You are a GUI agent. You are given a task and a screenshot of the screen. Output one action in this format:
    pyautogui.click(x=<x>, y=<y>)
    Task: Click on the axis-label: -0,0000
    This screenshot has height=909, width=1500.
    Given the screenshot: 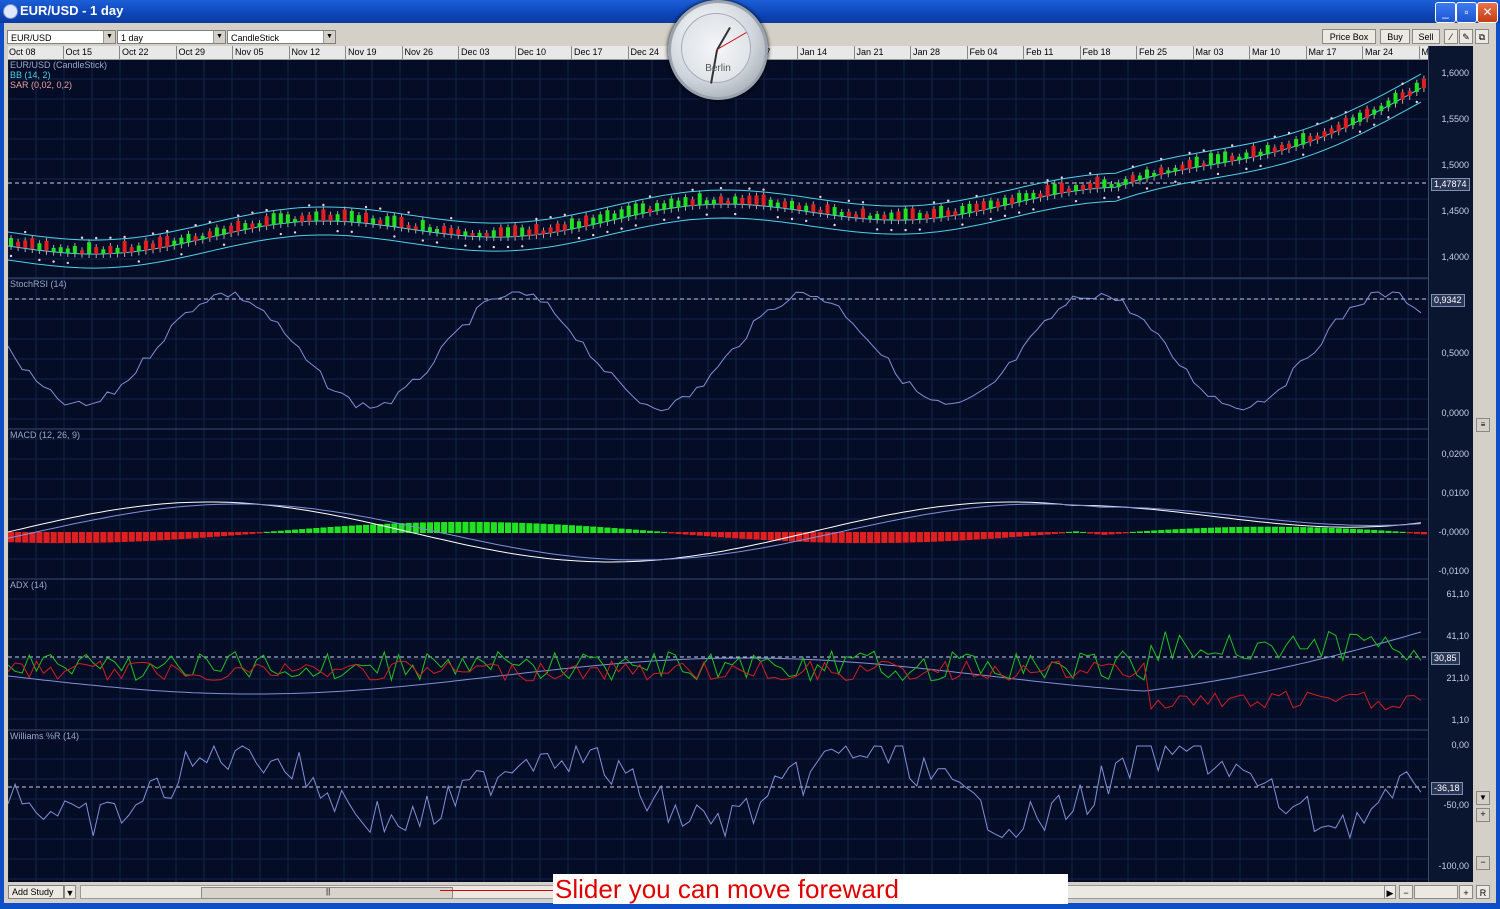 What is the action you would take?
    pyautogui.click(x=1453, y=532)
    